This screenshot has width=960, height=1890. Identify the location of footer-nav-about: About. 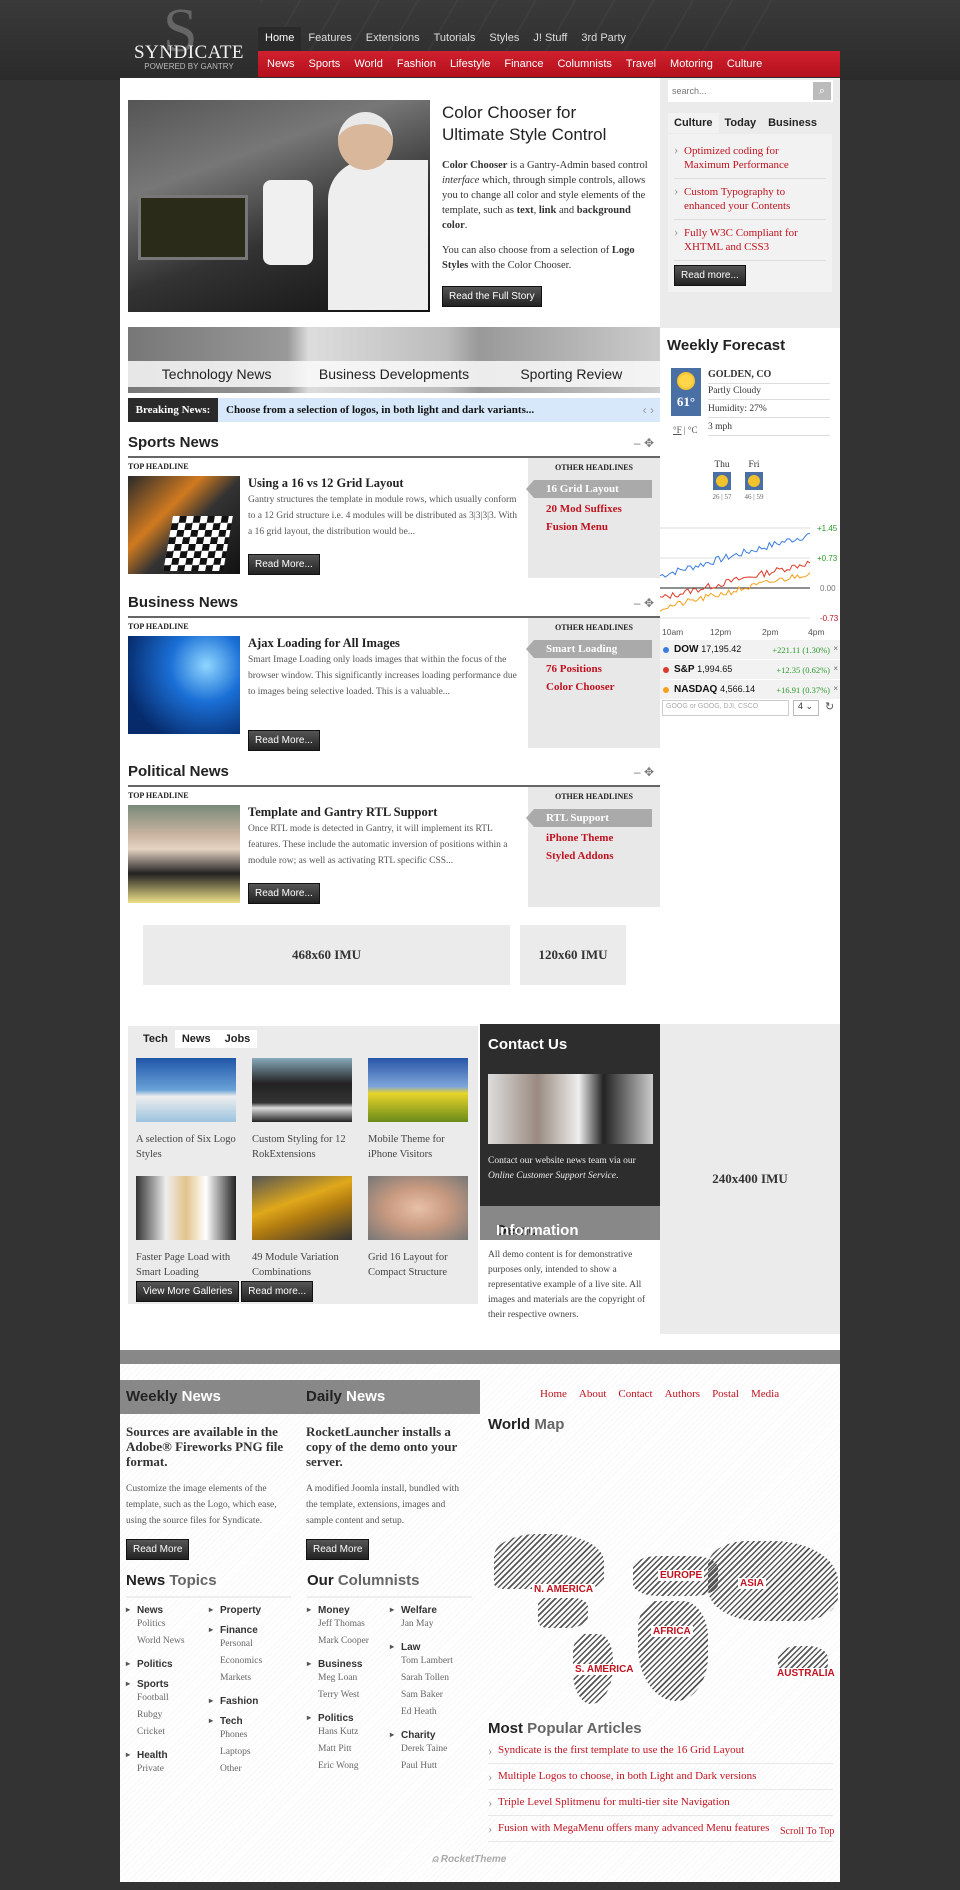
(593, 1394).